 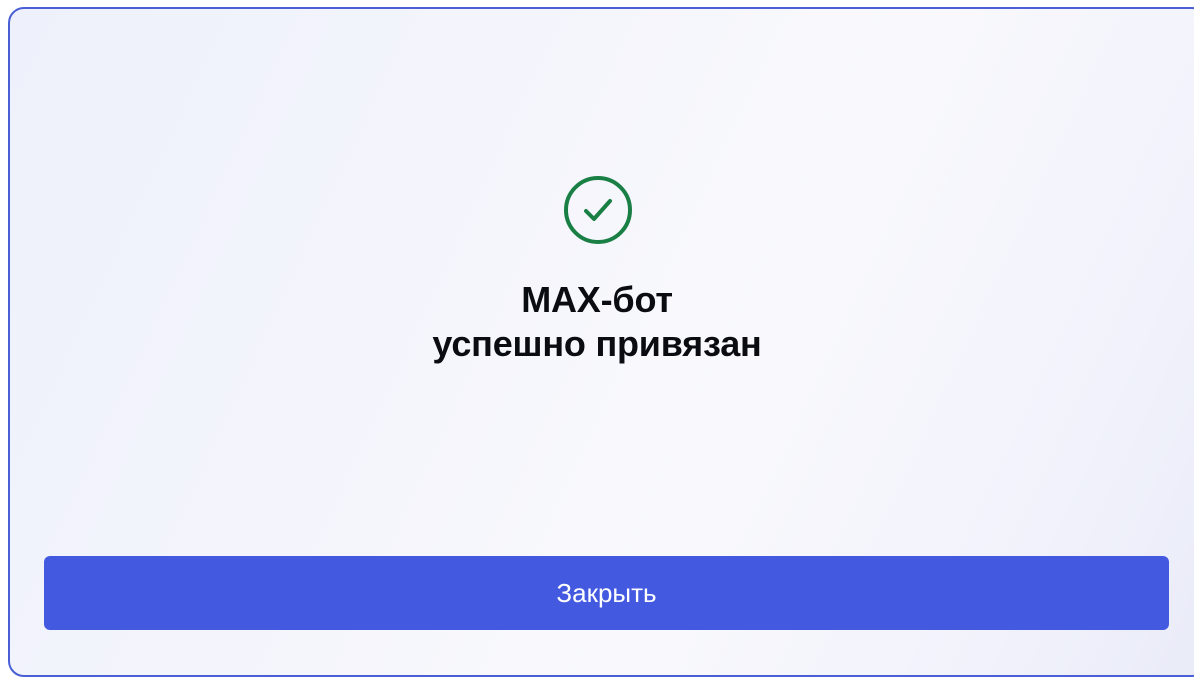 I want to click on title-line-1: MAX-бот, so click(x=597, y=299).